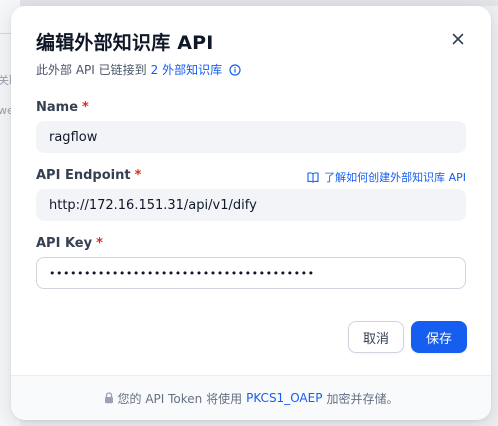 Image resolution: width=498 pixels, height=426 pixels. What do you see at coordinates (251, 137) in the screenshot?
I see `name-input` at bounding box center [251, 137].